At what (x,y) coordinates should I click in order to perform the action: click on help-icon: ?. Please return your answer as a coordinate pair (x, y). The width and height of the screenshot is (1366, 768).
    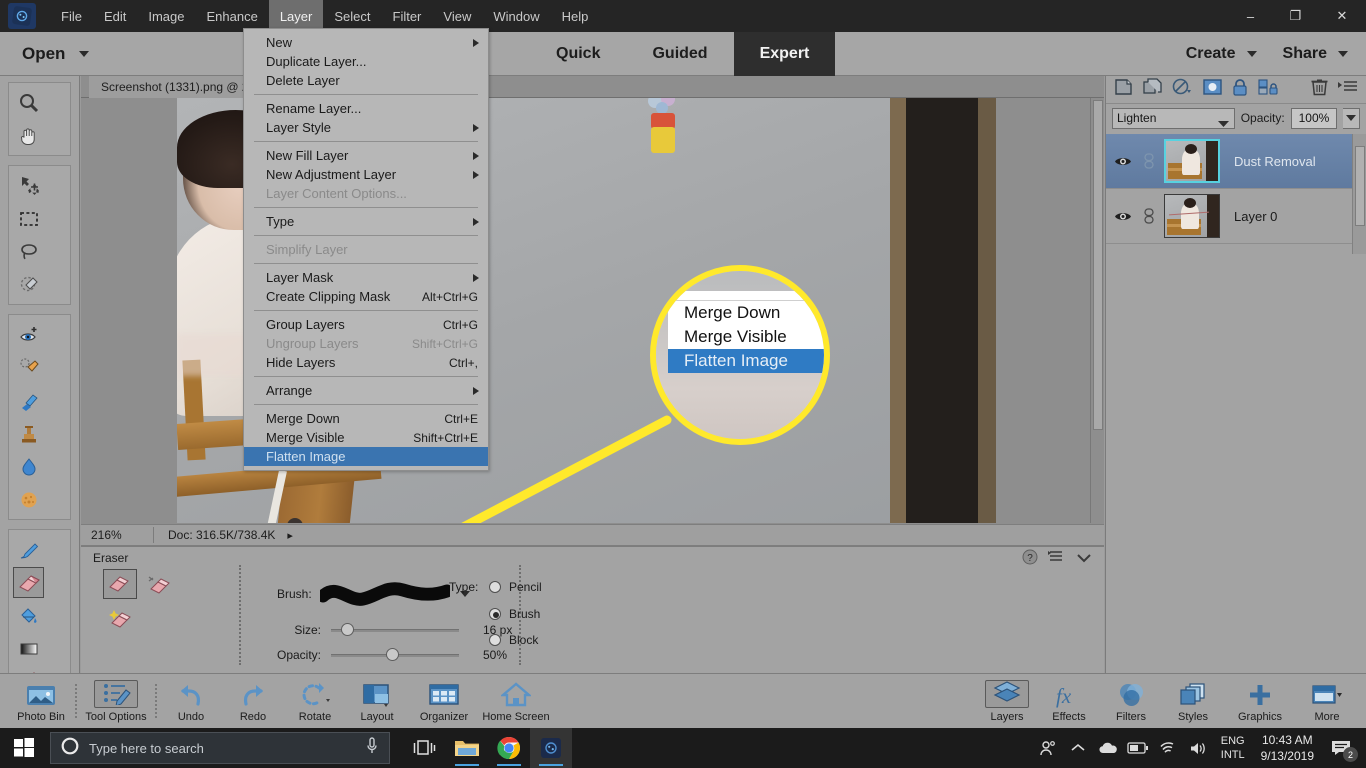
    Looking at the image, I should click on (1030, 559).